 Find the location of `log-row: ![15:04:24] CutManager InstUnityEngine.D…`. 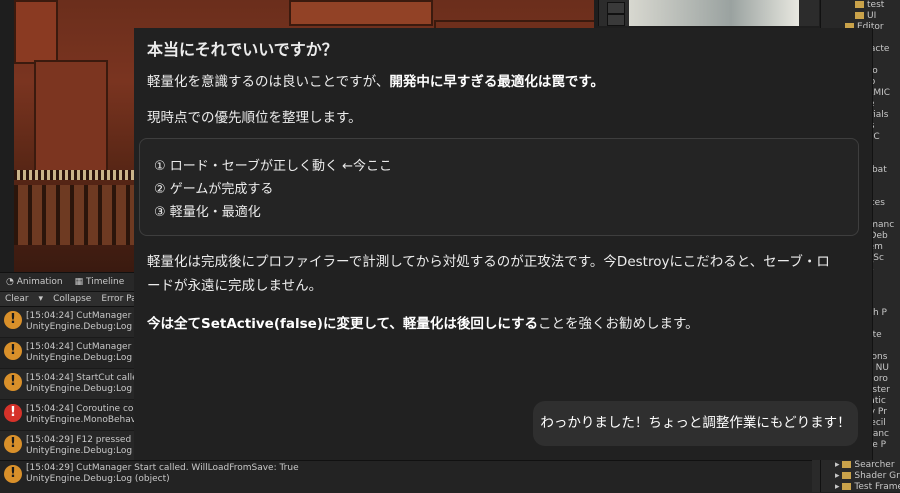

log-row: ![15:04:24] CutManager InstUnityEngine.D… is located at coordinates (67, 353).